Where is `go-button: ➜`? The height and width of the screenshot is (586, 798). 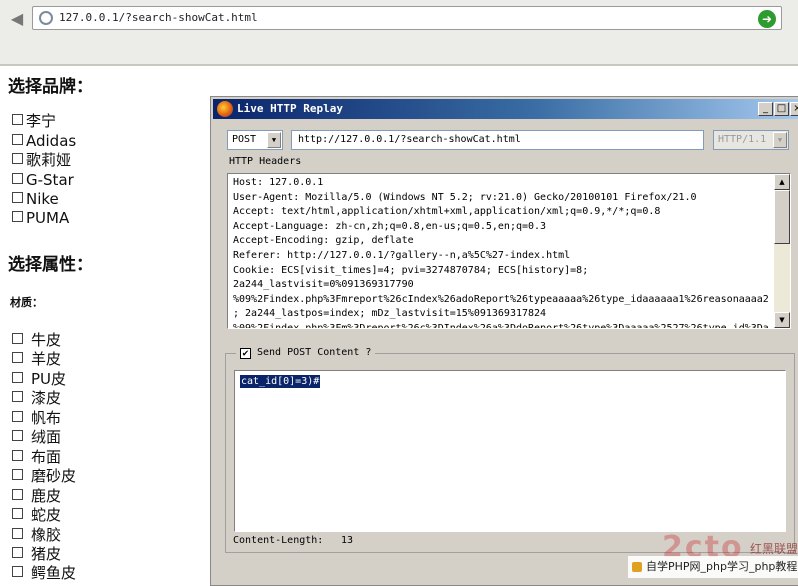 go-button: ➜ is located at coordinates (767, 19).